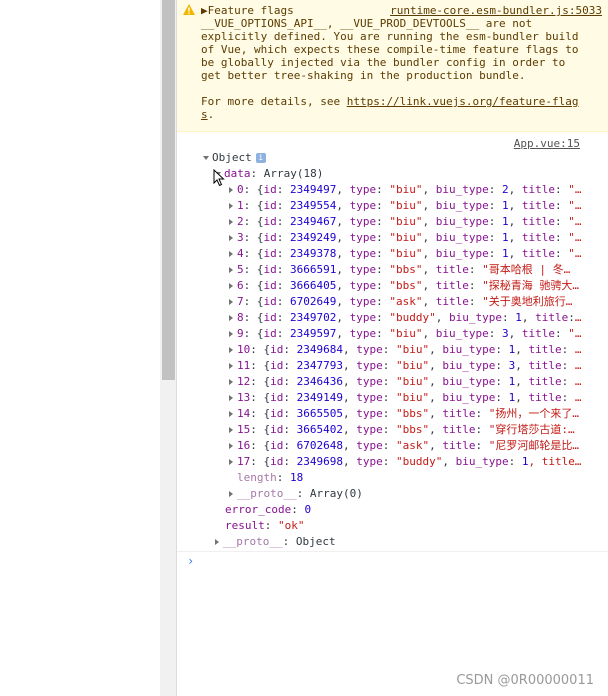  What do you see at coordinates (496, 10) in the screenshot?
I see `warning-source-link: runtime-core.esm-bundler.js:5033` at bounding box center [496, 10].